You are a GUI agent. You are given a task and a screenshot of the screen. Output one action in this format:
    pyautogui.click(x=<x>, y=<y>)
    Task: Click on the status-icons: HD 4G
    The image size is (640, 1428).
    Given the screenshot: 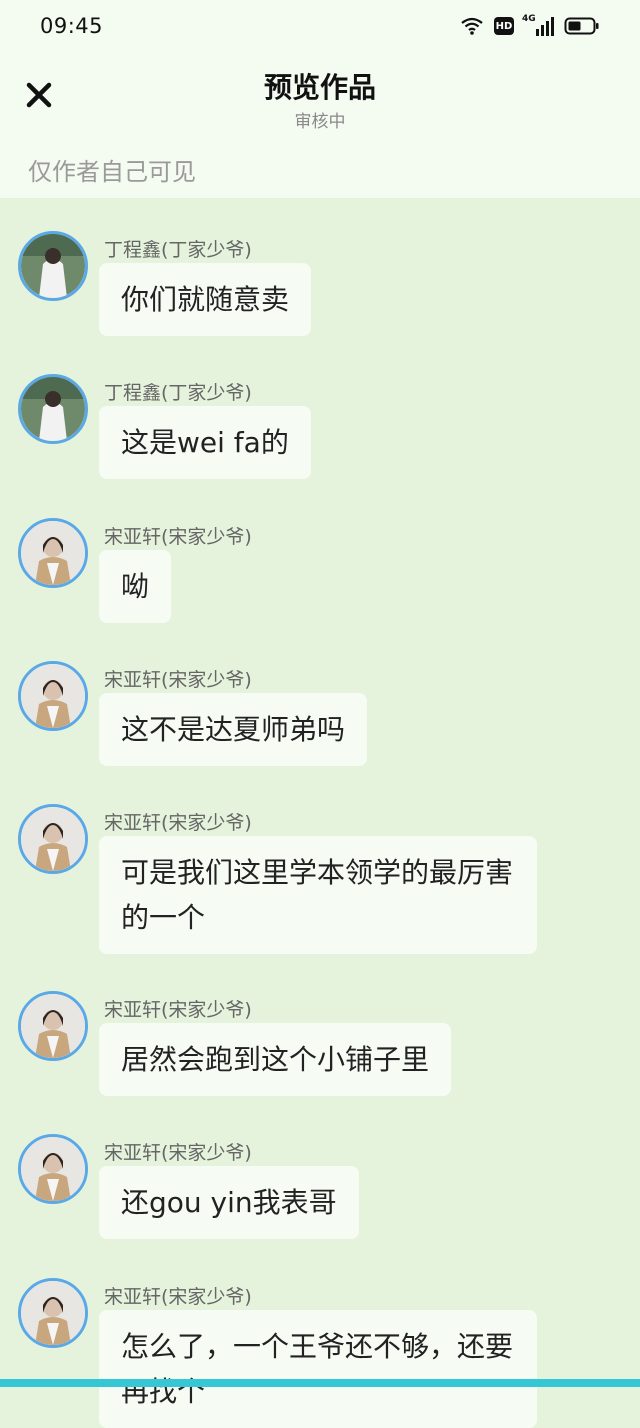 What is the action you would take?
    pyautogui.click(x=530, y=25)
    